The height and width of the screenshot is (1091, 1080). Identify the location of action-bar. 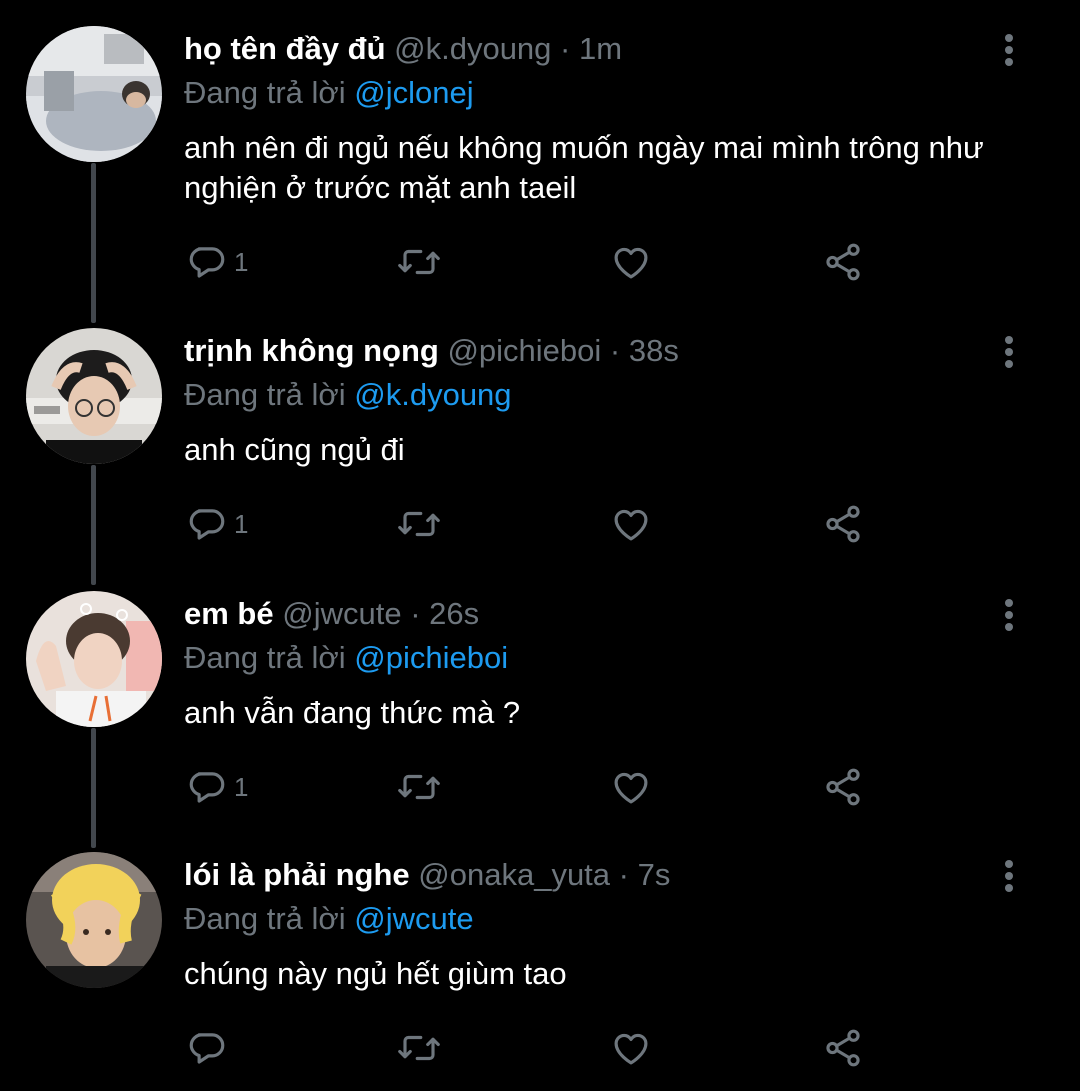
(536, 1048).